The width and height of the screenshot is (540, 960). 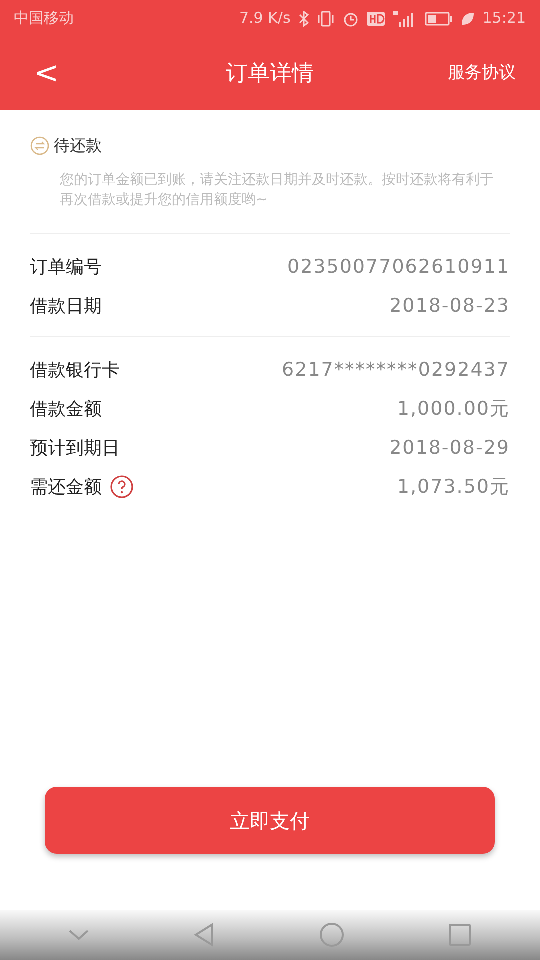 What do you see at coordinates (482, 73) in the screenshot?
I see `service-agreement-link: 服务协议` at bounding box center [482, 73].